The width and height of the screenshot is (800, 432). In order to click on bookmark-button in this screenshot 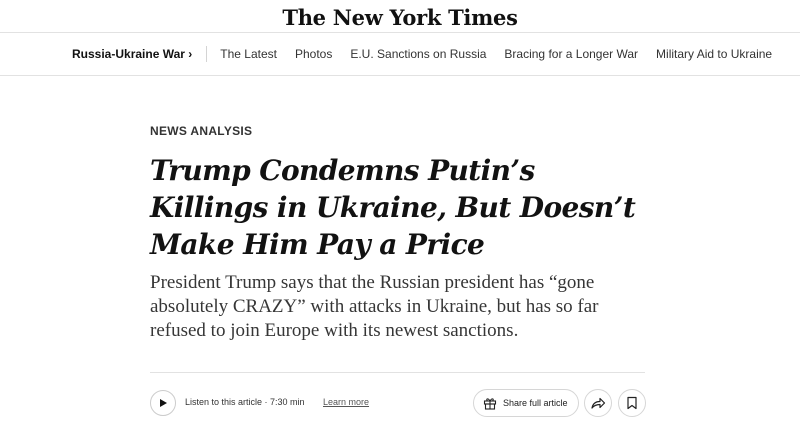, I will do `click(632, 403)`.